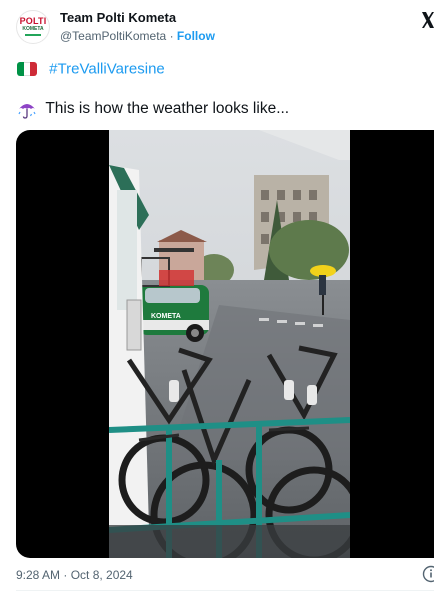  What do you see at coordinates (27, 111) in the screenshot?
I see `umbrella-with-rain-icon` at bounding box center [27, 111].